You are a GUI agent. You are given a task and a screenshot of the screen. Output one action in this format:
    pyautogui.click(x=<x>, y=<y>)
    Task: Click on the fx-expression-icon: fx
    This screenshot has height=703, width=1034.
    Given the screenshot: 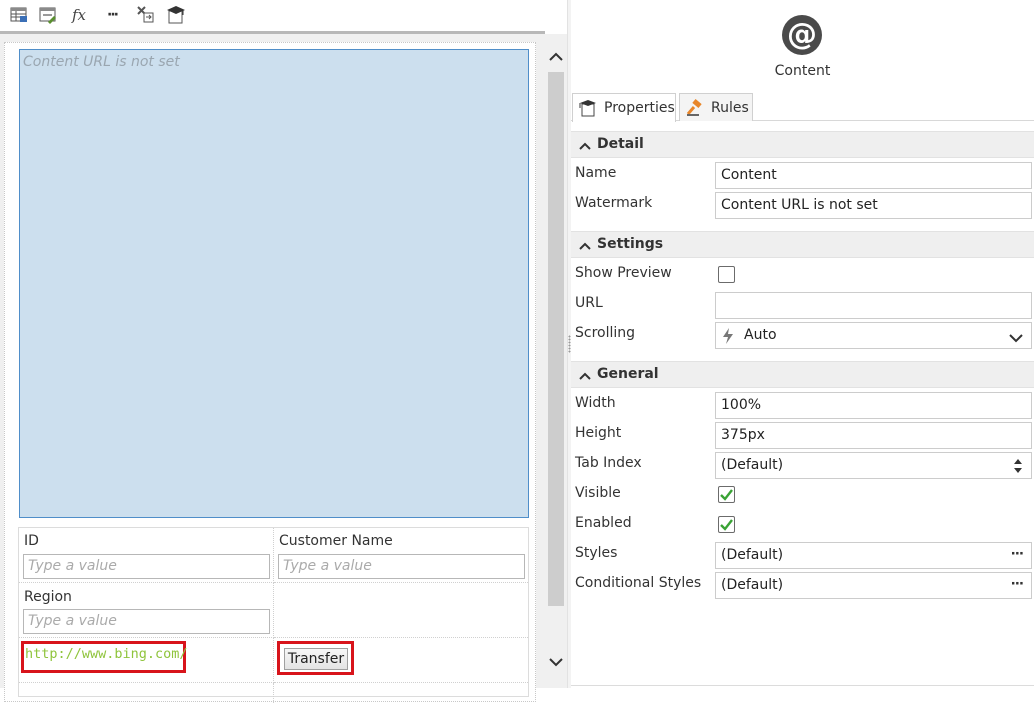 What is the action you would take?
    pyautogui.click(x=79, y=15)
    